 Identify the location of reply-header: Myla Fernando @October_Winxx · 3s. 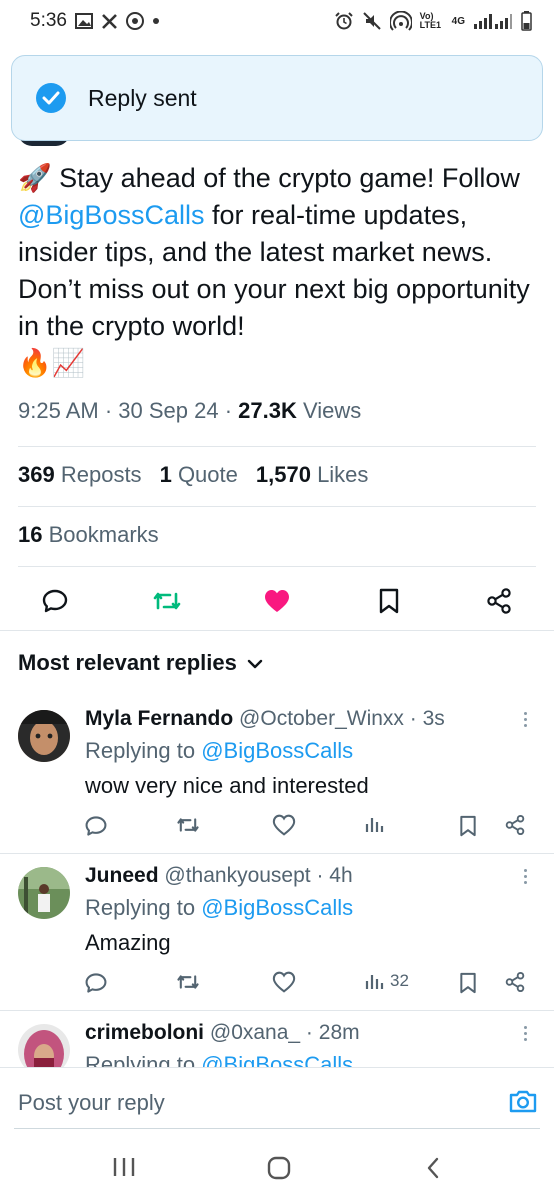
(265, 718).